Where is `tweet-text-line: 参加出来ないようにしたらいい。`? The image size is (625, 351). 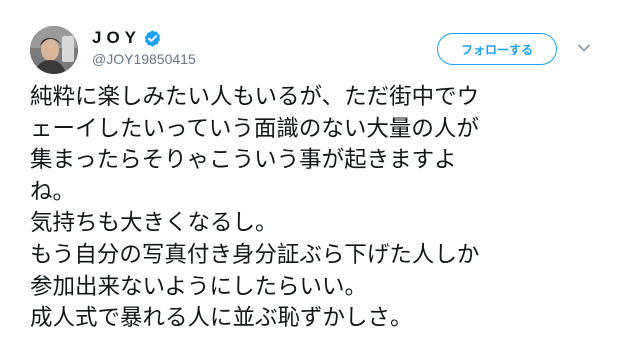 tweet-text-line: 参加出来ないようにしたらいい。 is located at coordinates (199, 286).